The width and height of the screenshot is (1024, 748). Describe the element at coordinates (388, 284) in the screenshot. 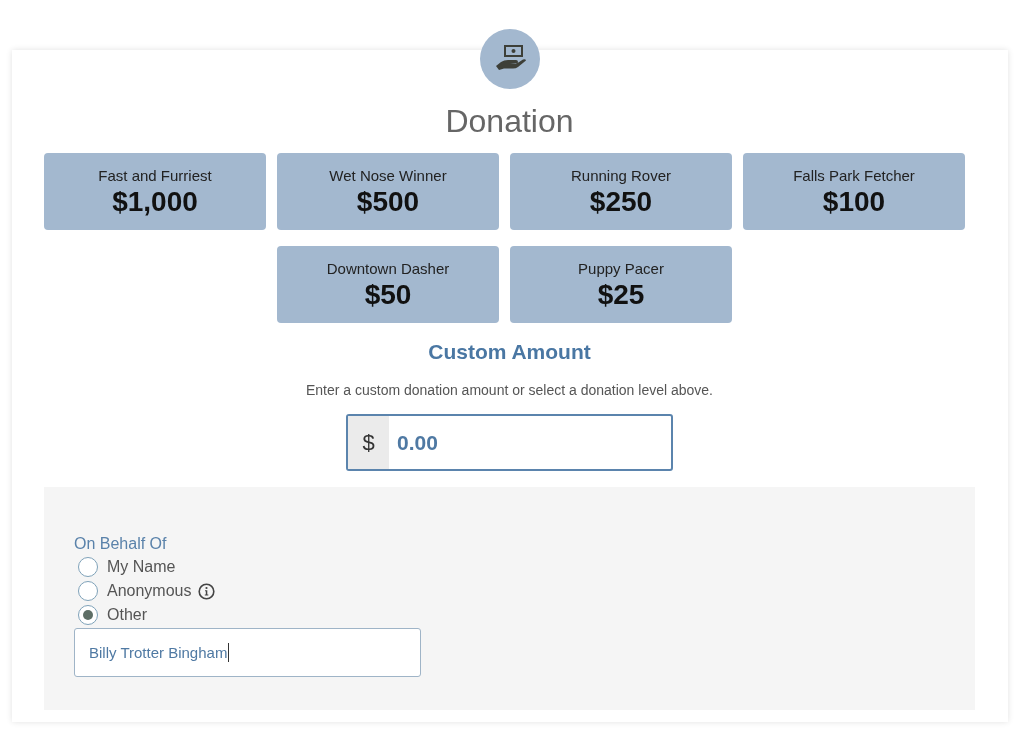

I see `donation-level-button: Downtown Dasher $50` at that location.